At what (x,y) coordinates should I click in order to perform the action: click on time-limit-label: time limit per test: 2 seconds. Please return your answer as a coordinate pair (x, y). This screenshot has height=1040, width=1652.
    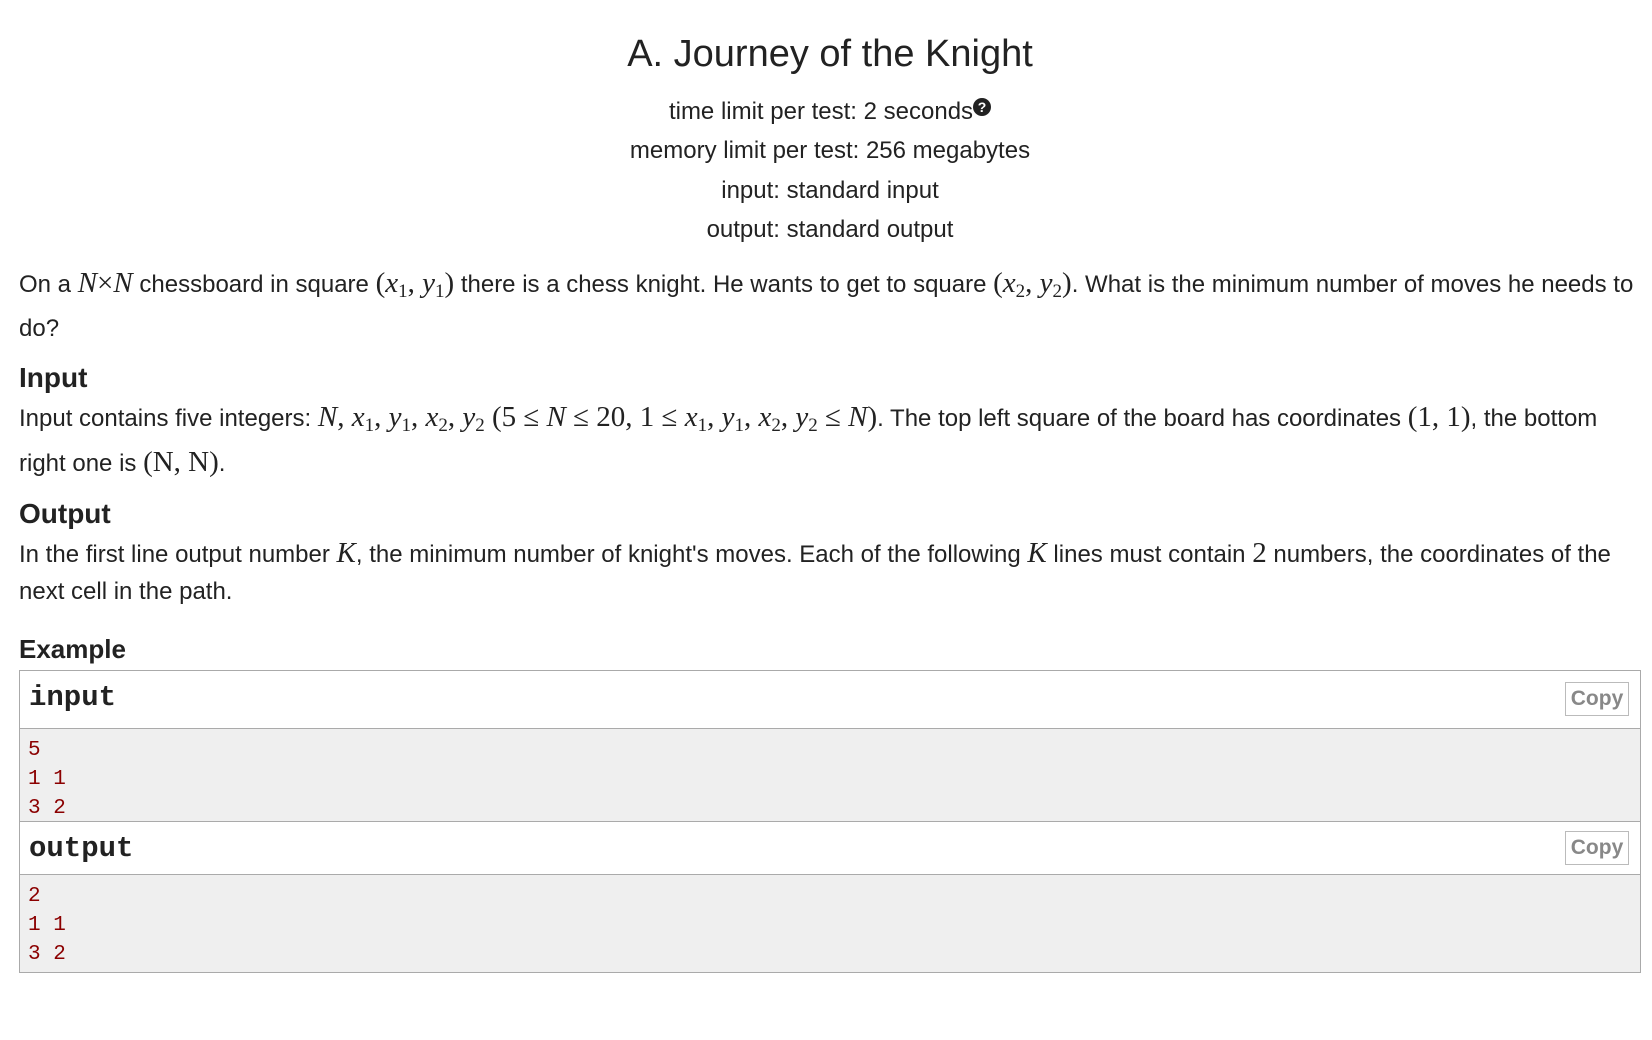
    Looking at the image, I should click on (821, 111).